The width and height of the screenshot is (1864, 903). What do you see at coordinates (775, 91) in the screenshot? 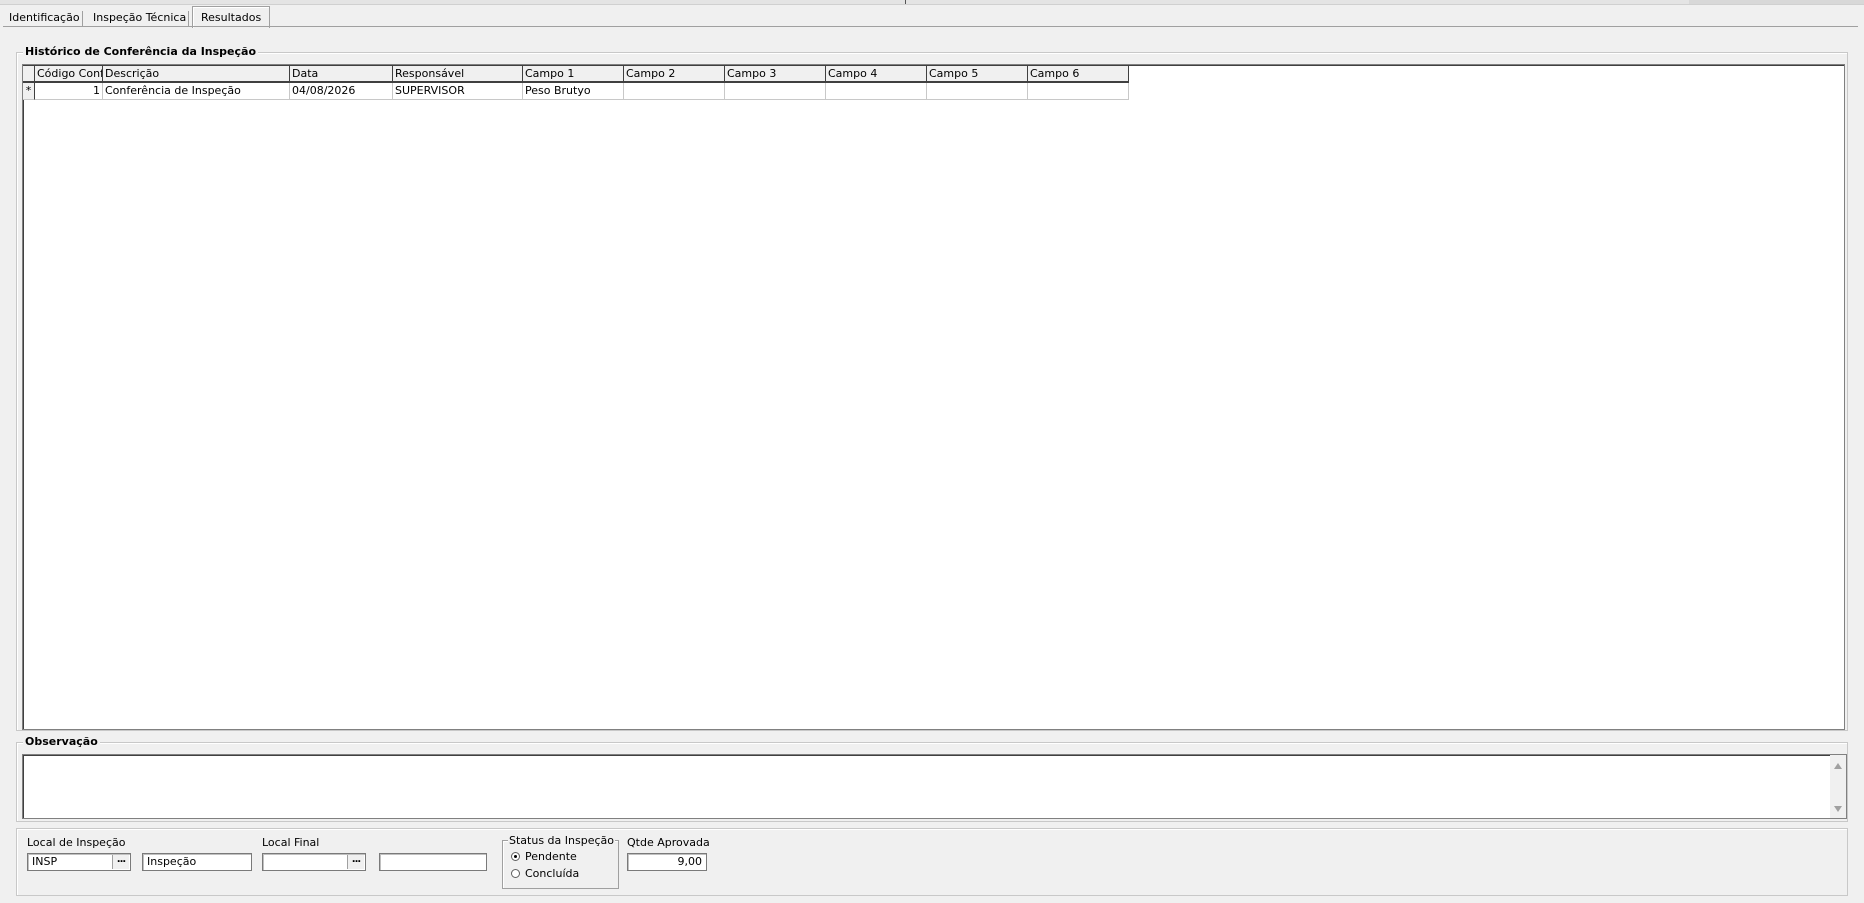
I see `cell-campo3` at bounding box center [775, 91].